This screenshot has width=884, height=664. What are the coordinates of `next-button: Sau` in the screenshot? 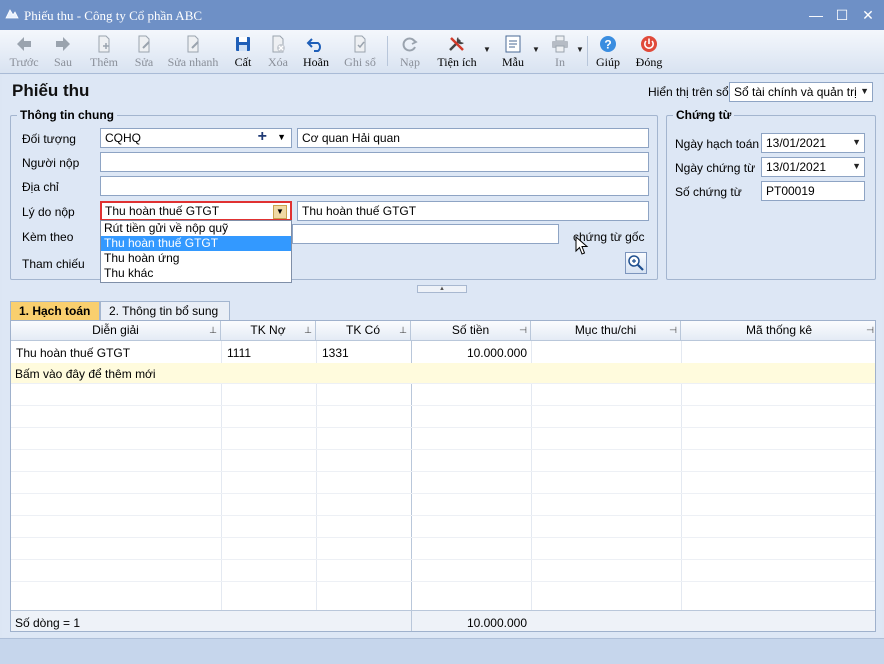 It's located at (63, 52).